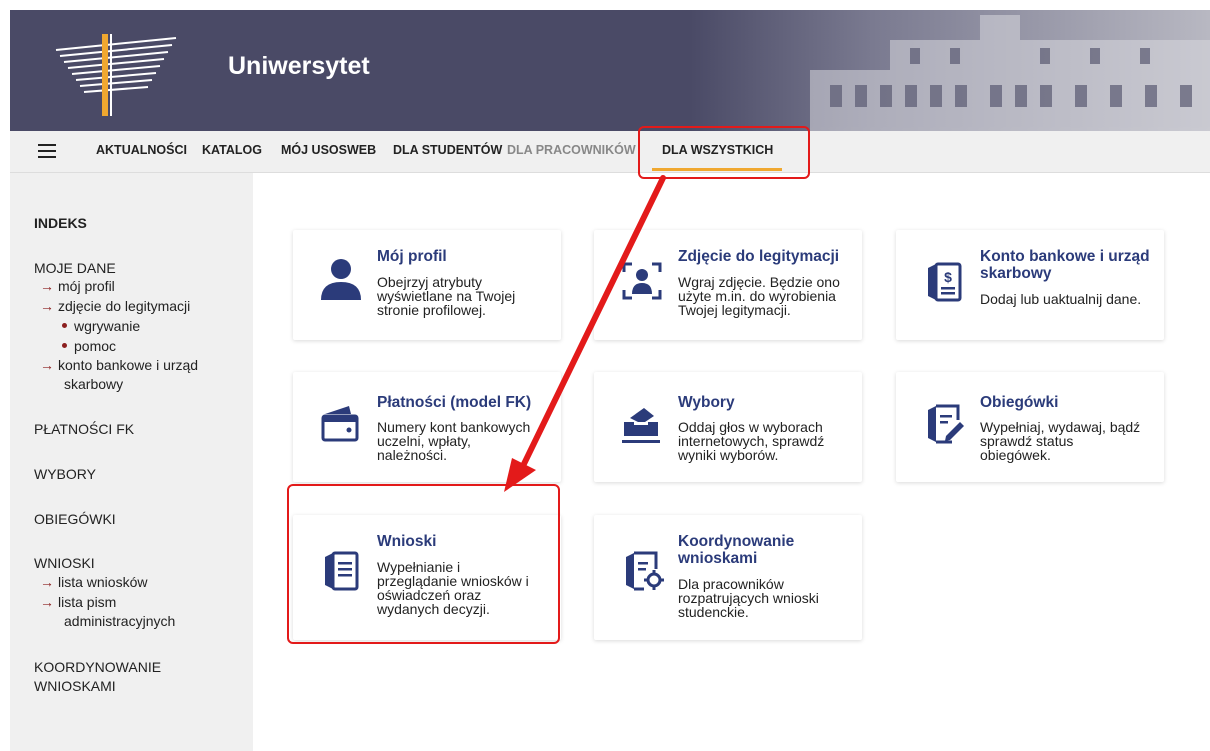  What do you see at coordinates (645, 571) in the screenshot?
I see `document-gear-icon` at bounding box center [645, 571].